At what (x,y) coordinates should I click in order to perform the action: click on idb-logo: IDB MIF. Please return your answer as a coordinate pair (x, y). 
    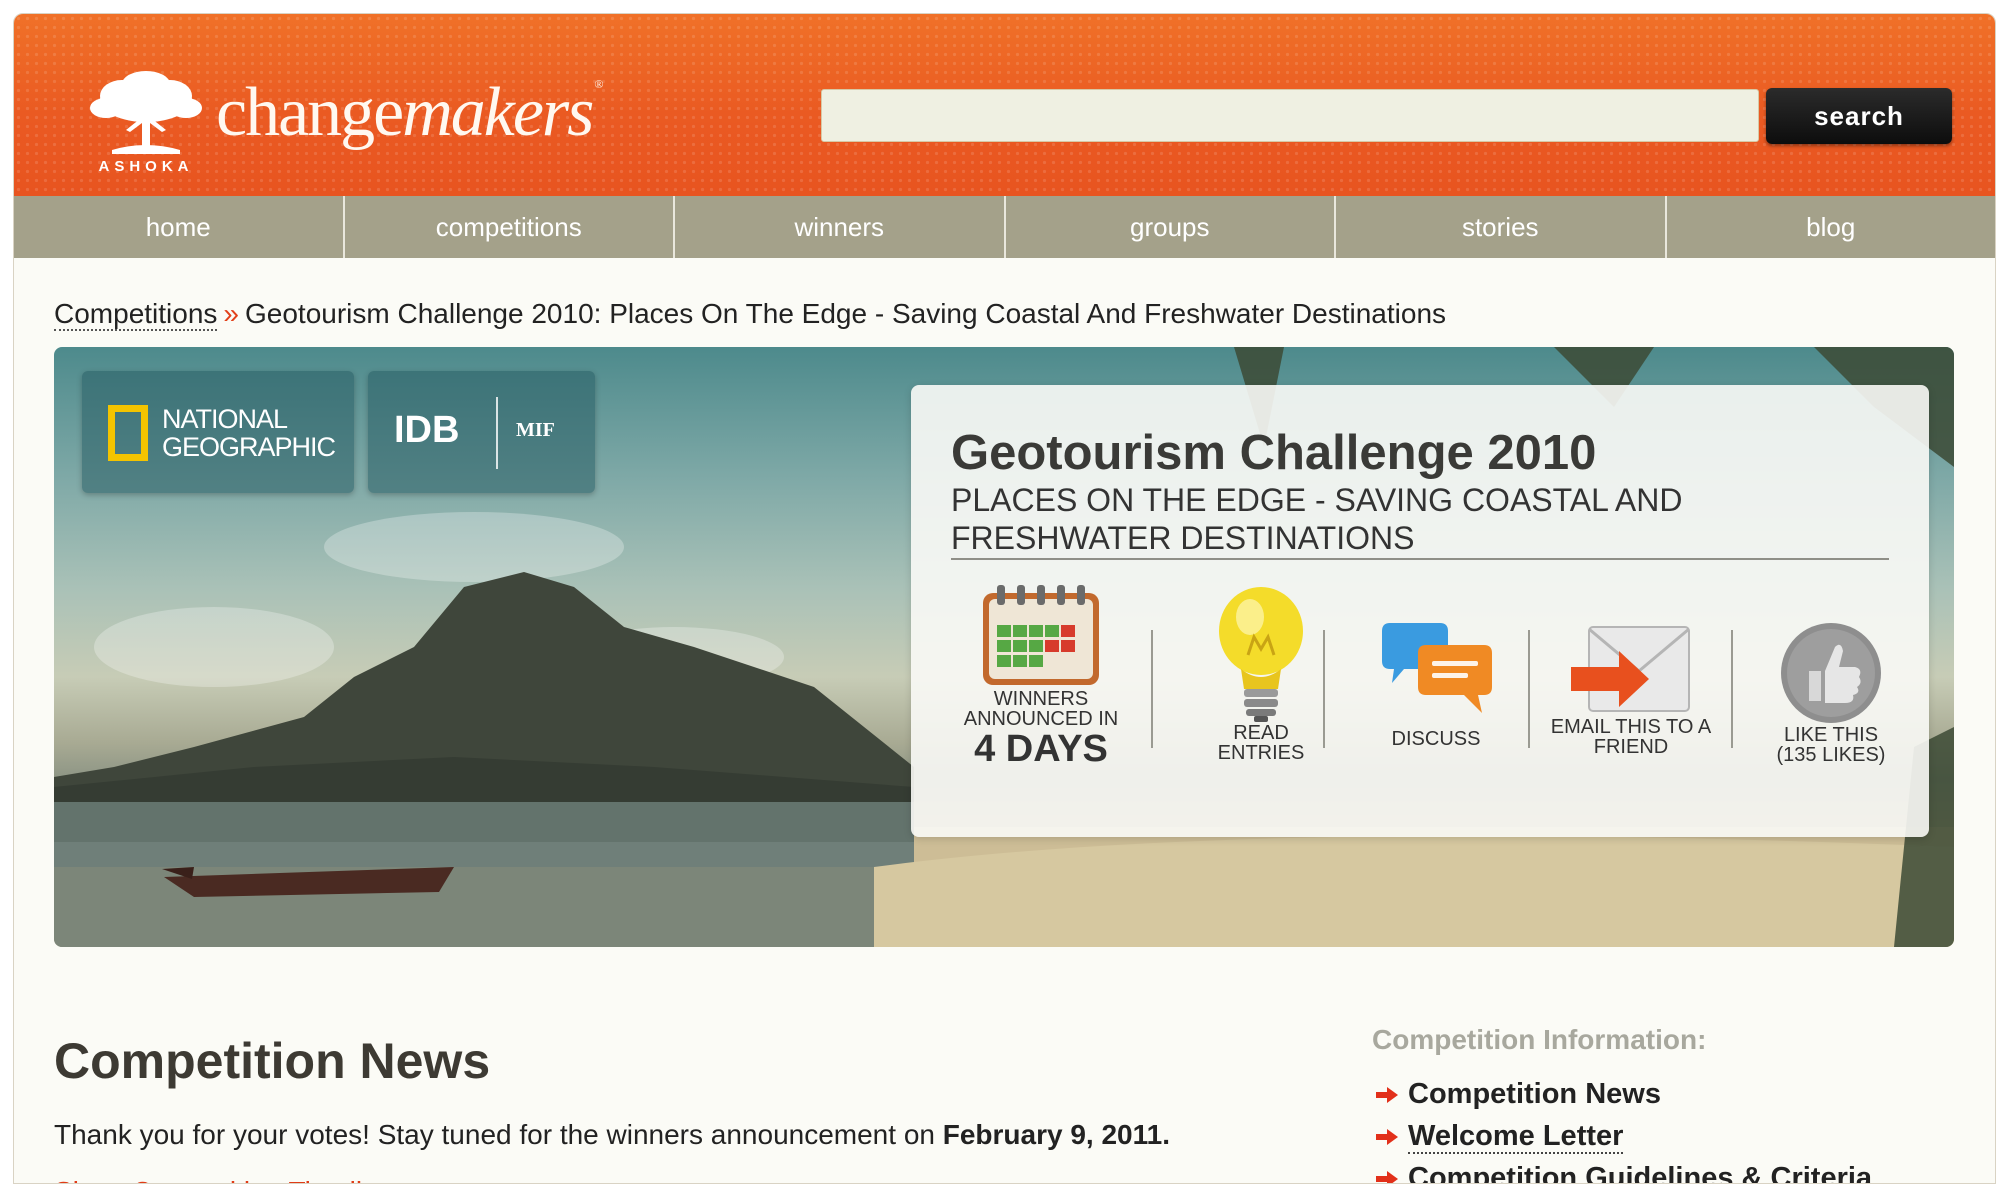
    Looking at the image, I should click on (481, 432).